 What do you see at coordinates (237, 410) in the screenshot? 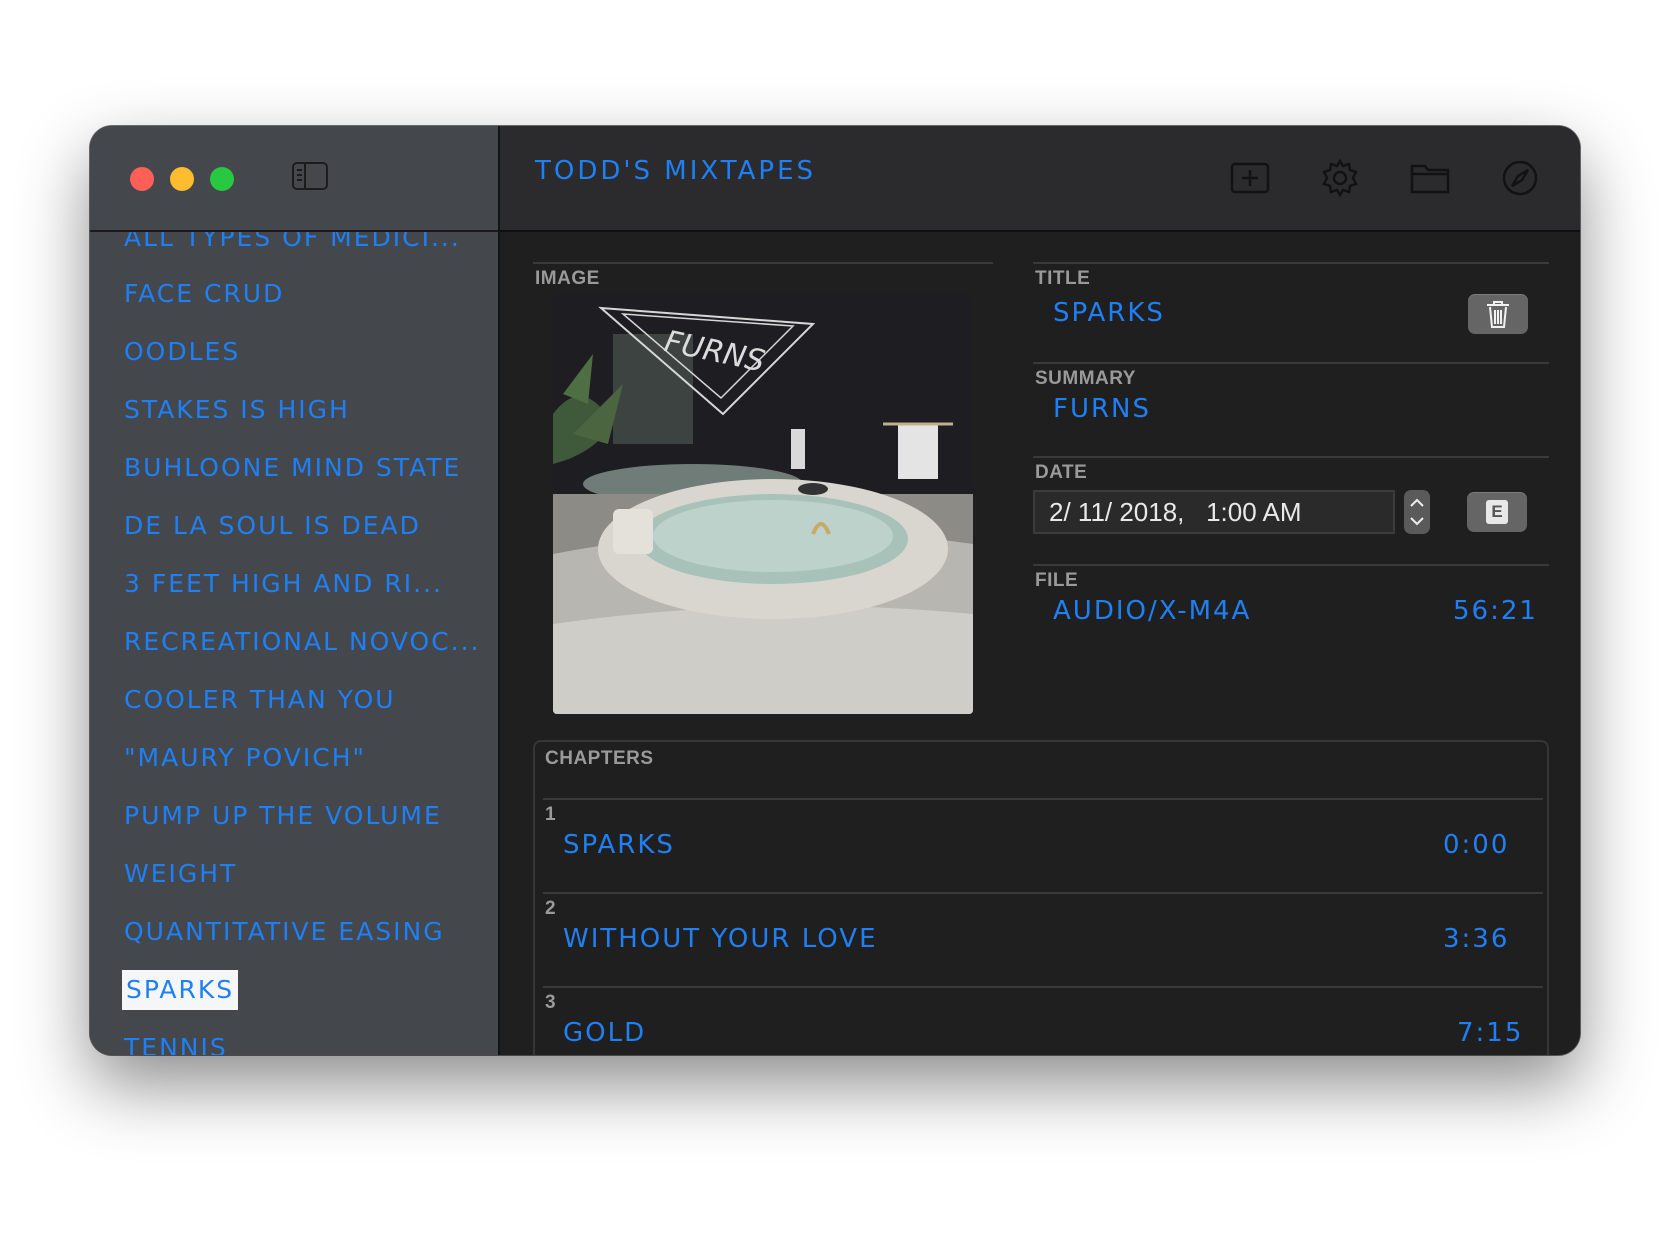
I see `sidebar-item: STAKES IS HIGH` at bounding box center [237, 410].